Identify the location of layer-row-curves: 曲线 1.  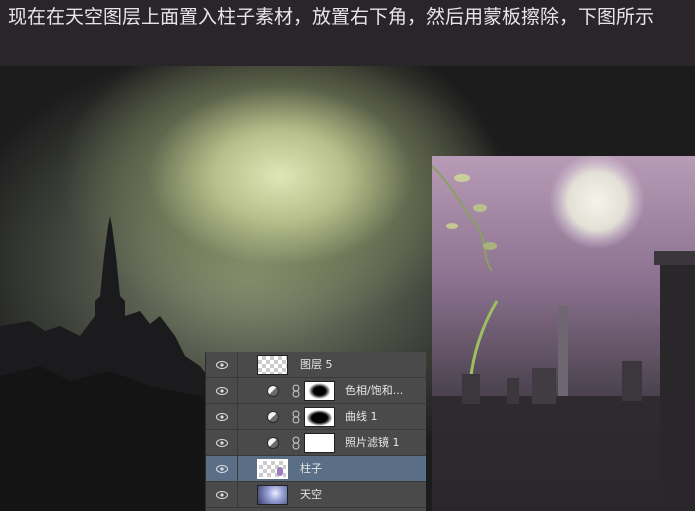
(316, 417).